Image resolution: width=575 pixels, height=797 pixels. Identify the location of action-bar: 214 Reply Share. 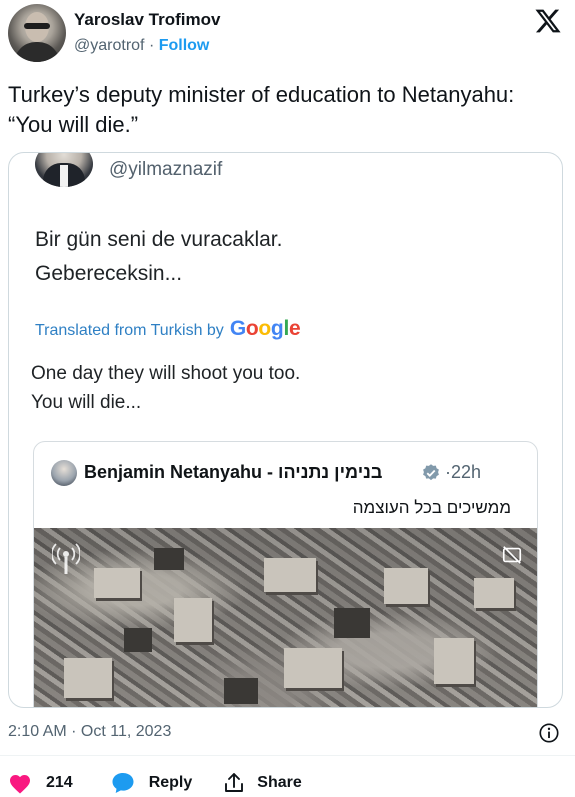
(155, 782).